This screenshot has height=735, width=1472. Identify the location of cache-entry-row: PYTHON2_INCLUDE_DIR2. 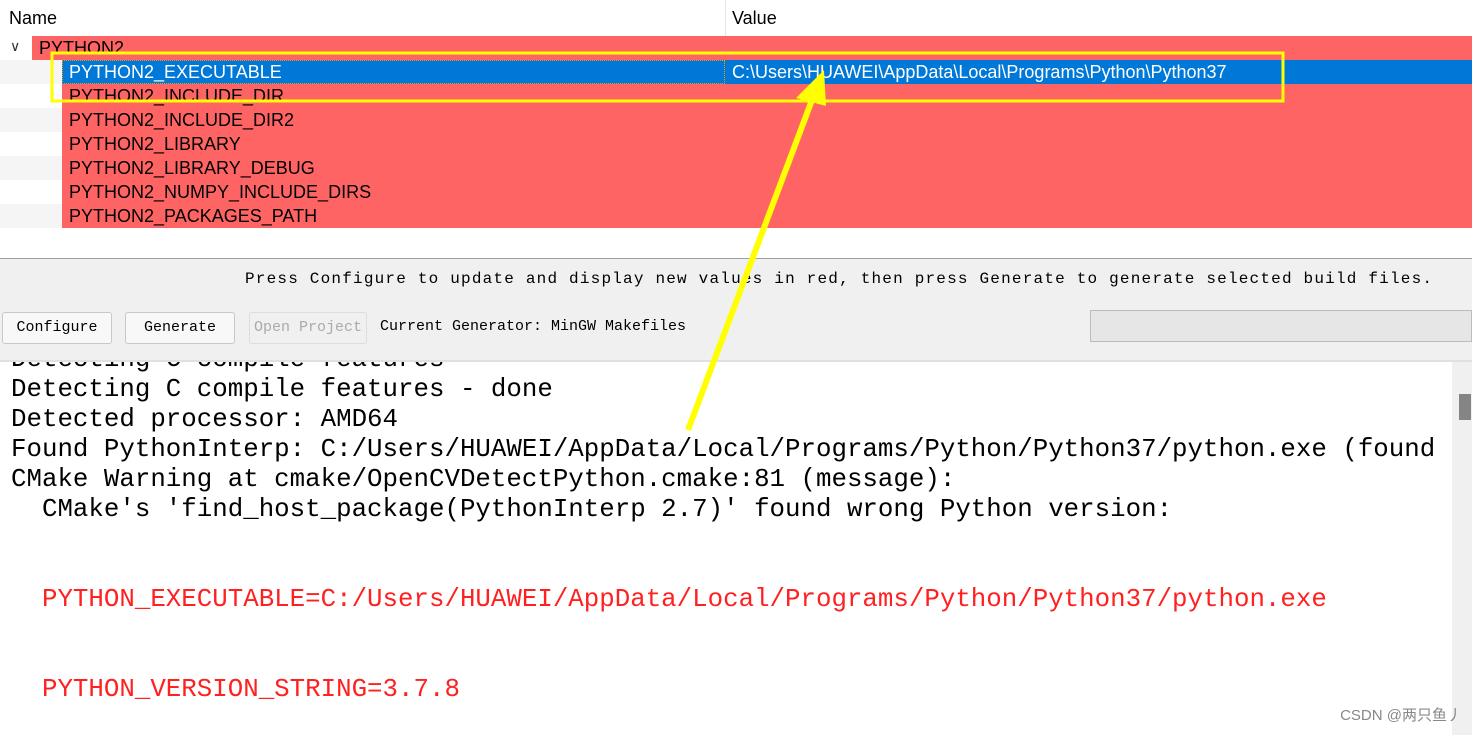
(736, 120).